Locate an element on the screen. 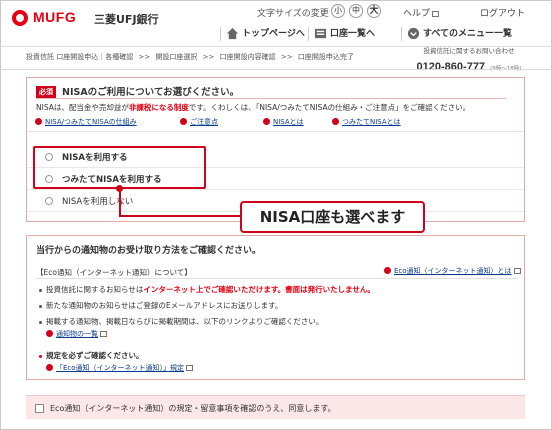  nav-all-menu-button: すべてのメニュー一覧 is located at coordinates (457, 34).